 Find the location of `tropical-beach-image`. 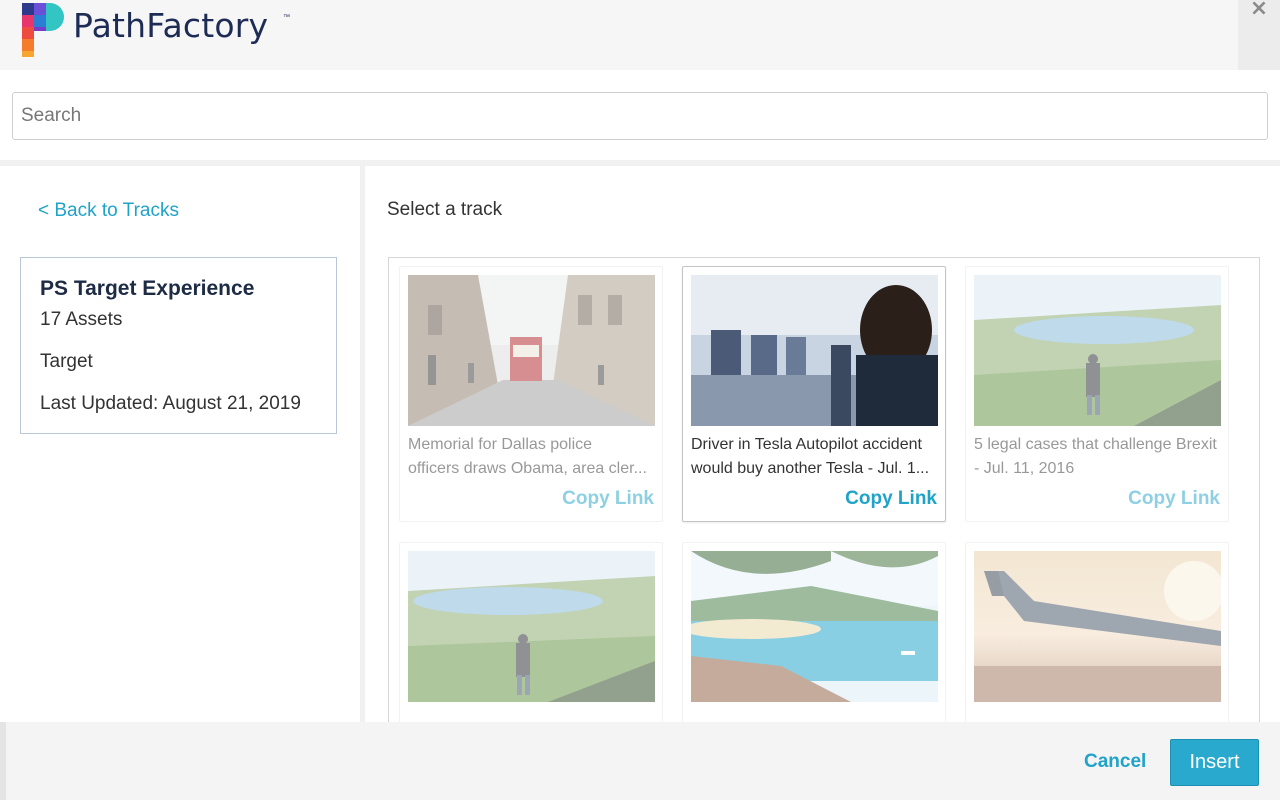

tropical-beach-image is located at coordinates (814, 626).